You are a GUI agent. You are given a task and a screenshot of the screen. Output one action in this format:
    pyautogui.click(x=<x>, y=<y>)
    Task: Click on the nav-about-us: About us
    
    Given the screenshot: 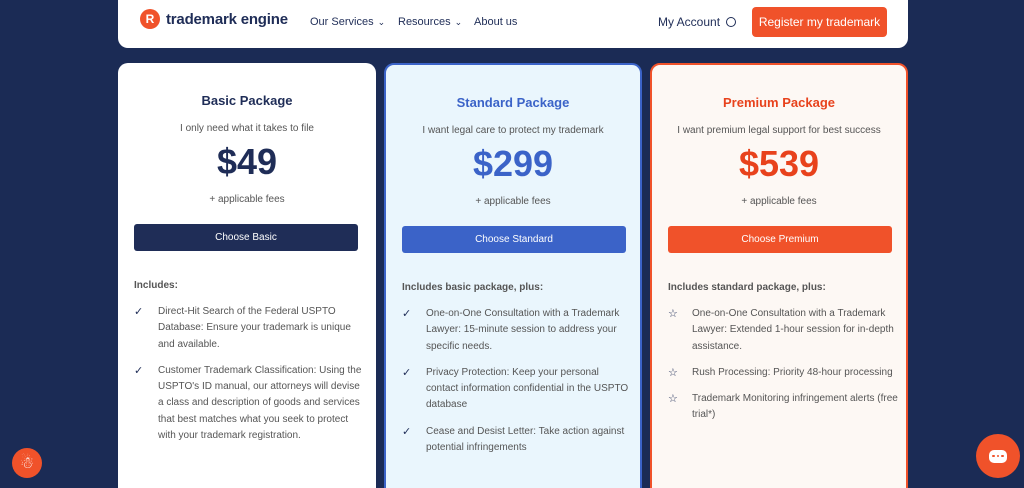 What is the action you would take?
    pyautogui.click(x=495, y=22)
    